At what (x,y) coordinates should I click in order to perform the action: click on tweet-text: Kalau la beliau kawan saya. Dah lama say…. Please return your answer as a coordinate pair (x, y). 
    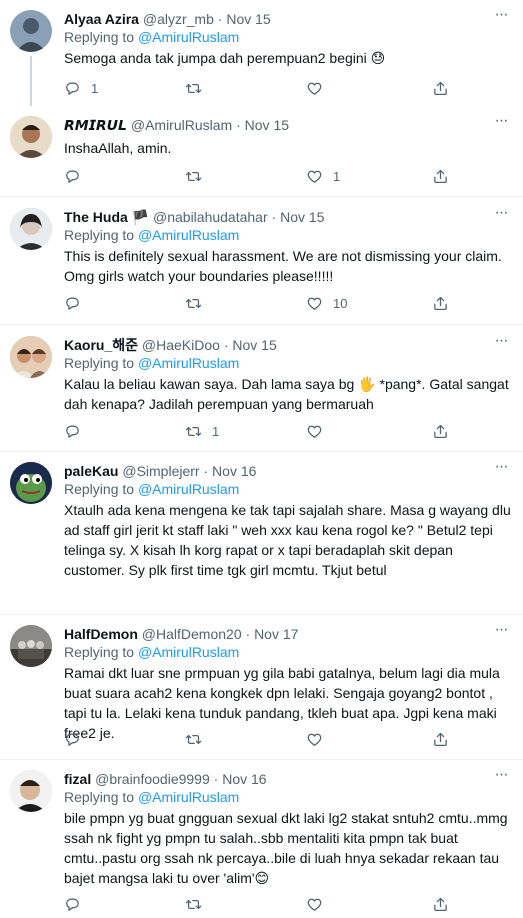
    Looking at the image, I should click on (286, 394).